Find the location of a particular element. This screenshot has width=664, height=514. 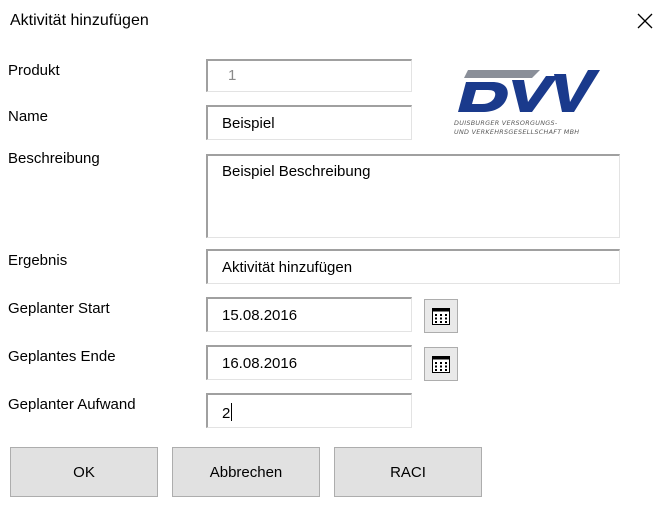

produkt-label: Produkt is located at coordinates (34, 70).